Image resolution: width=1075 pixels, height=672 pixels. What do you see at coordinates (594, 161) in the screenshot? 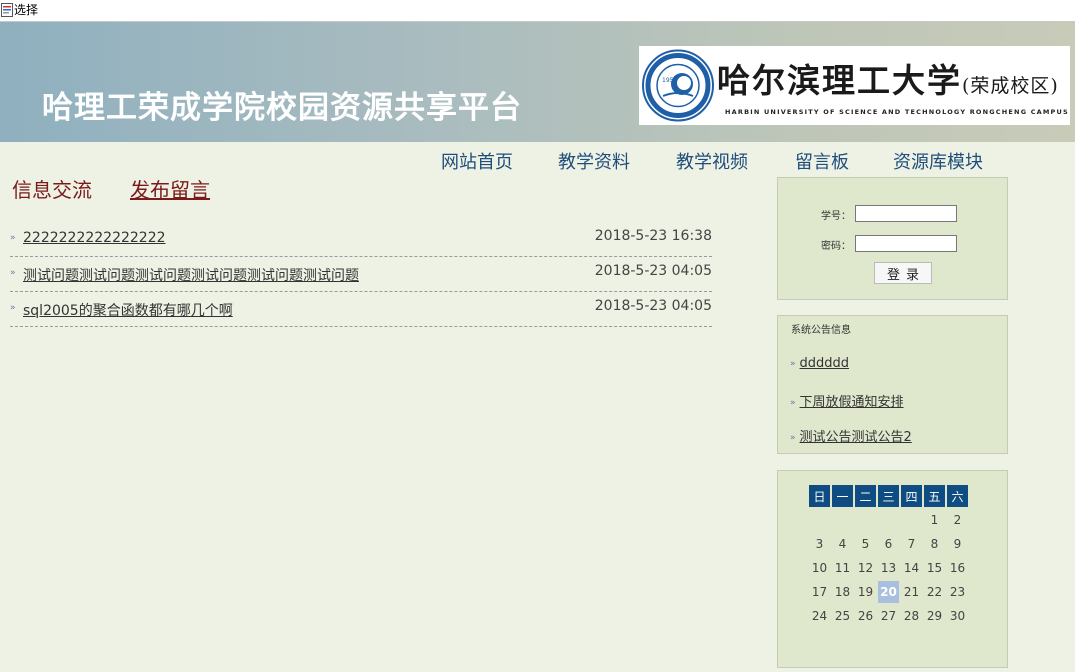
I see `nav-teaching-materials: 教学资料` at bounding box center [594, 161].